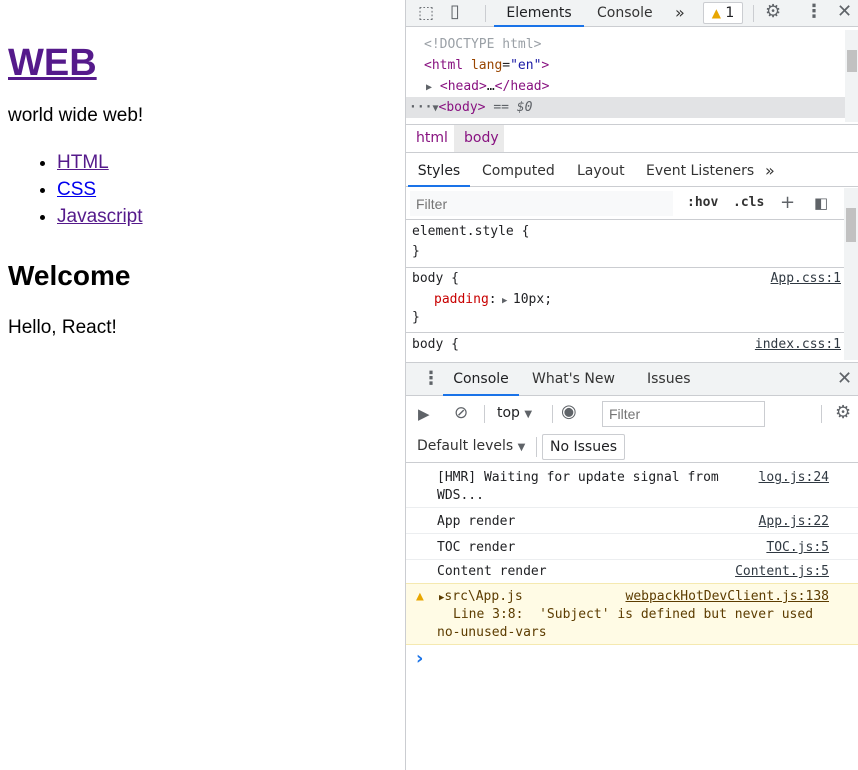  I want to click on close-drawer-icon: ✕, so click(844, 379).